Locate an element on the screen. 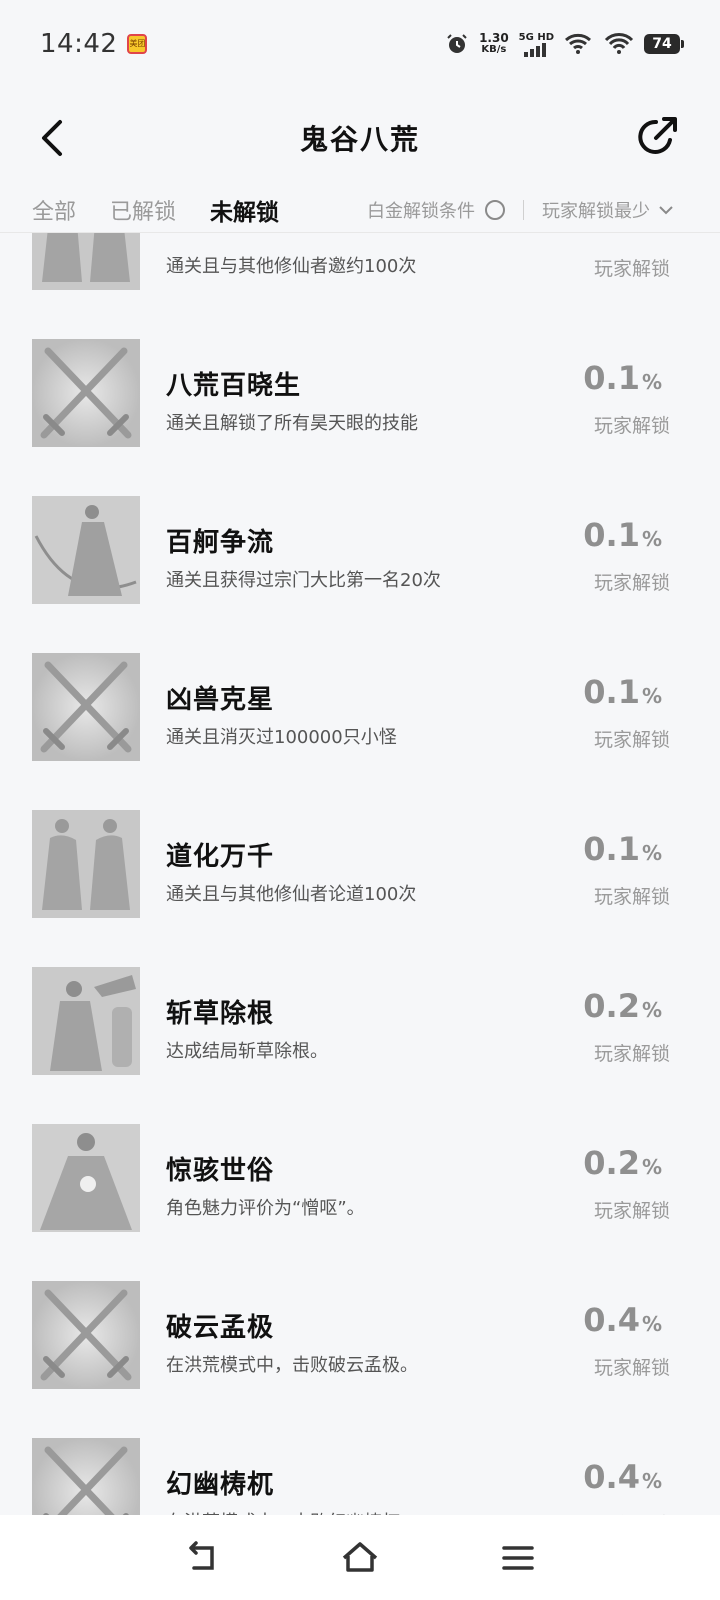  achievement-item: 凶兽克星通关且消灭过100000只小怪 0.1% 玩家解锁 is located at coordinates (360, 687).